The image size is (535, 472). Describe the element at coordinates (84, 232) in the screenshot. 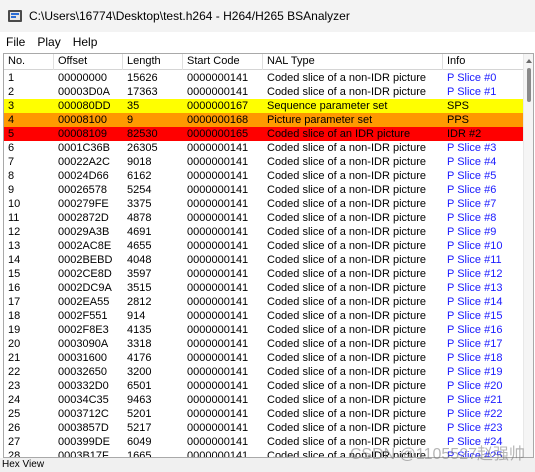

I see `cell-offset: 00029A3B` at that location.